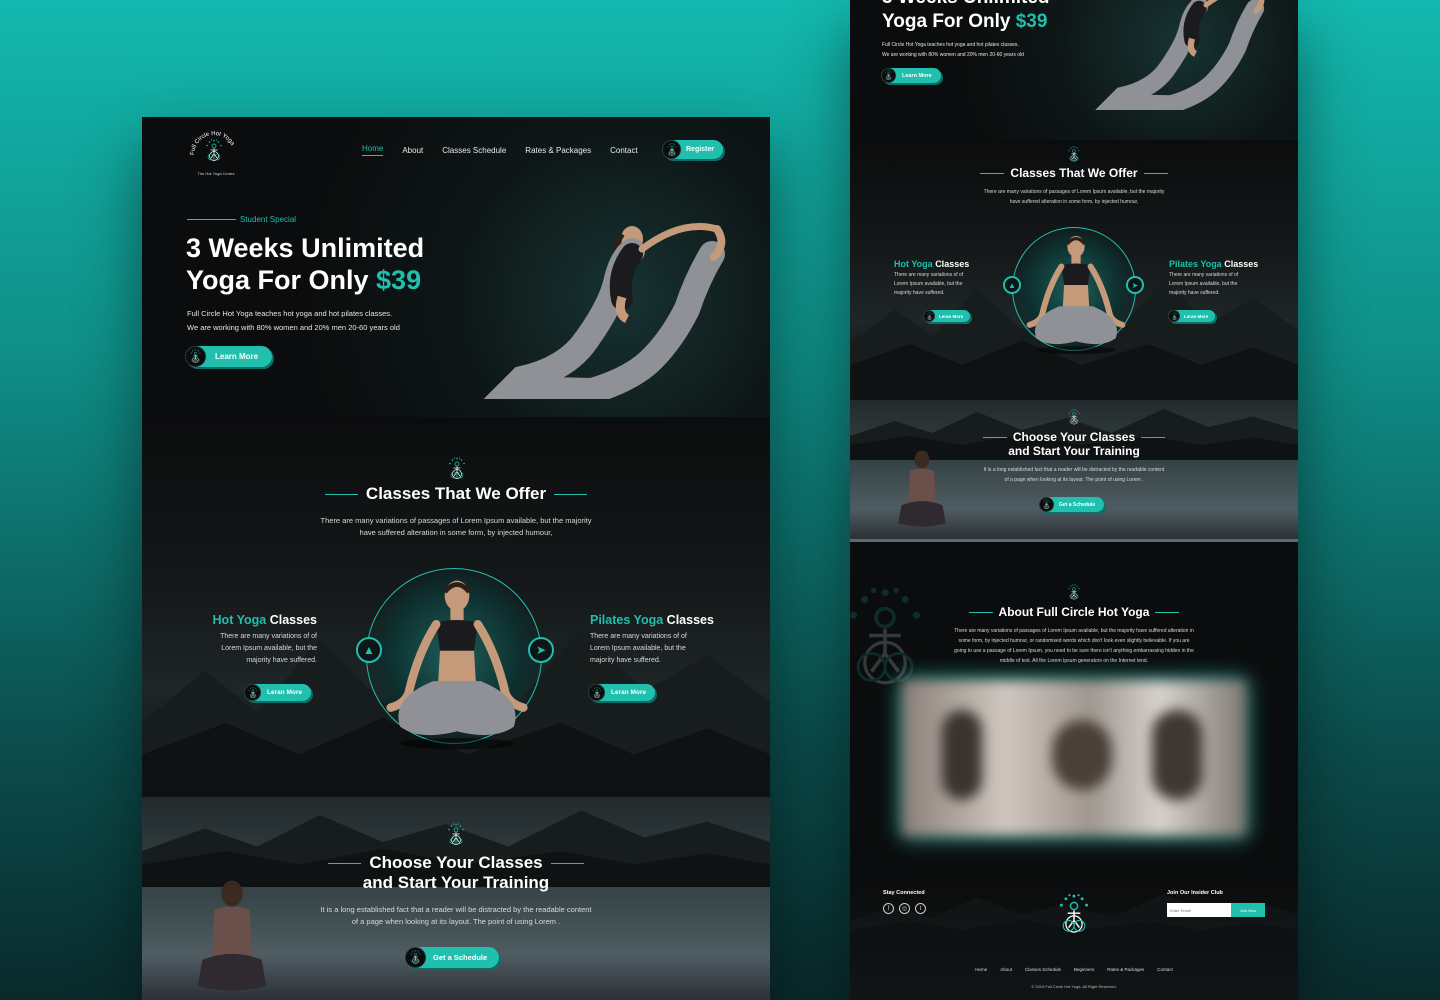 The height and width of the screenshot is (1000, 1440). Describe the element at coordinates (1074, 915) in the screenshot. I see `footer-logo-icon` at that location.